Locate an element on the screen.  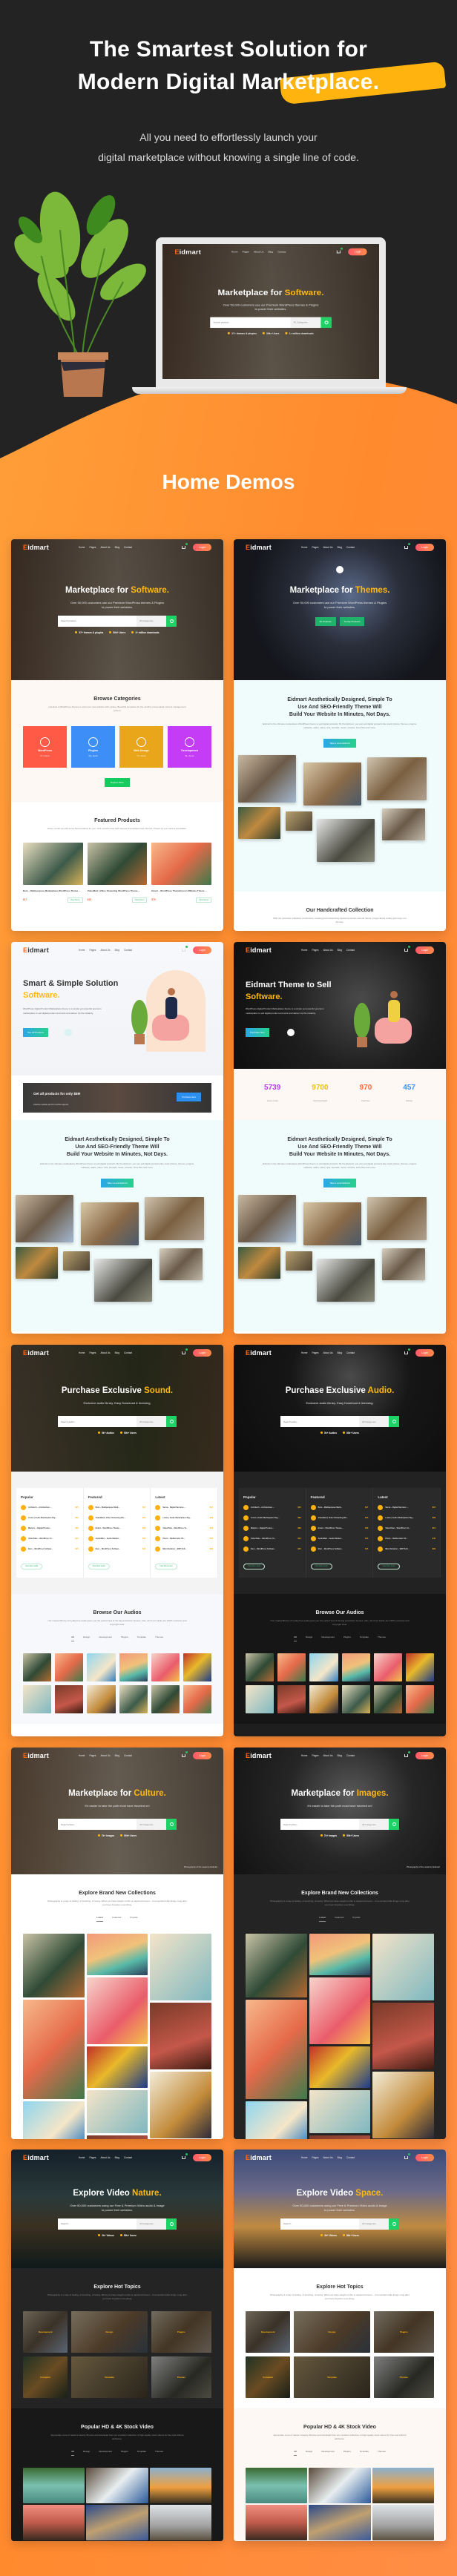
topic-tile-themes: Themes is located at coordinates (181, 2377).